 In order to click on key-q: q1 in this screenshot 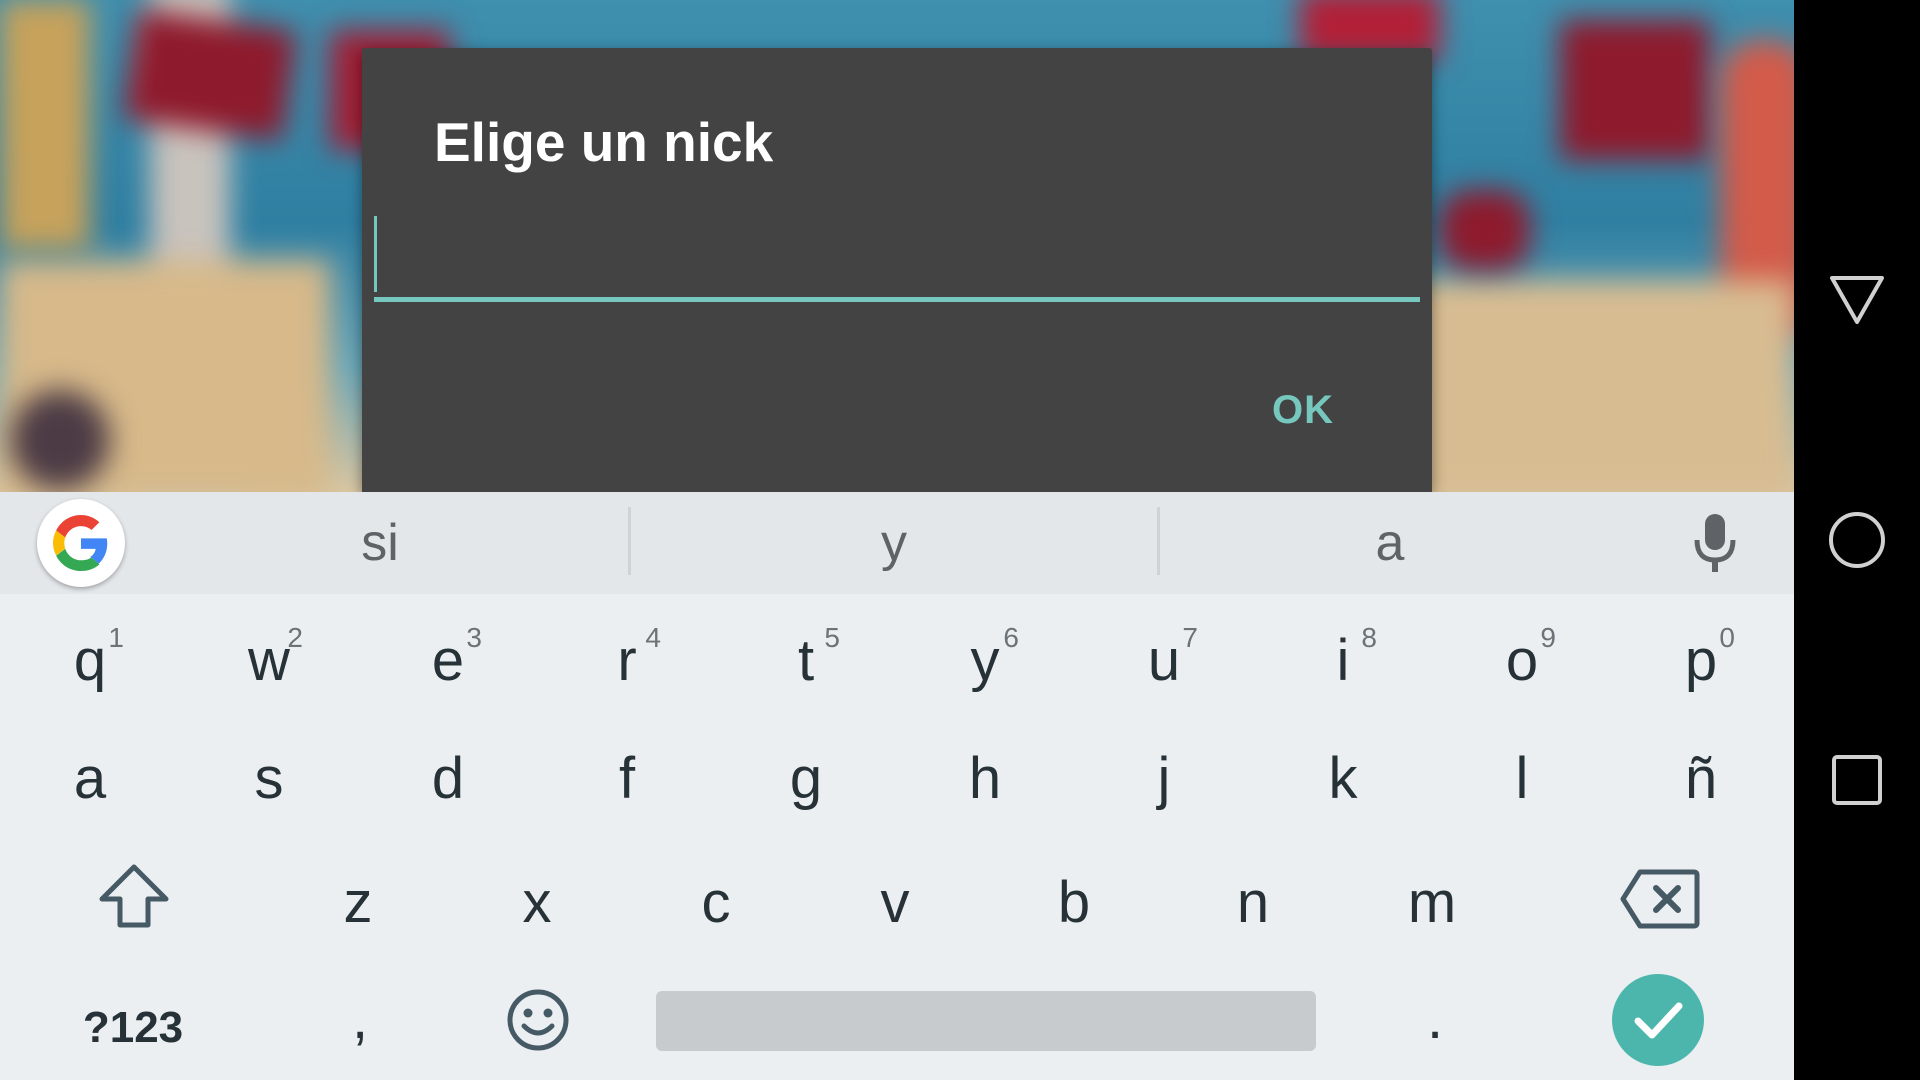, I will do `click(90, 660)`.